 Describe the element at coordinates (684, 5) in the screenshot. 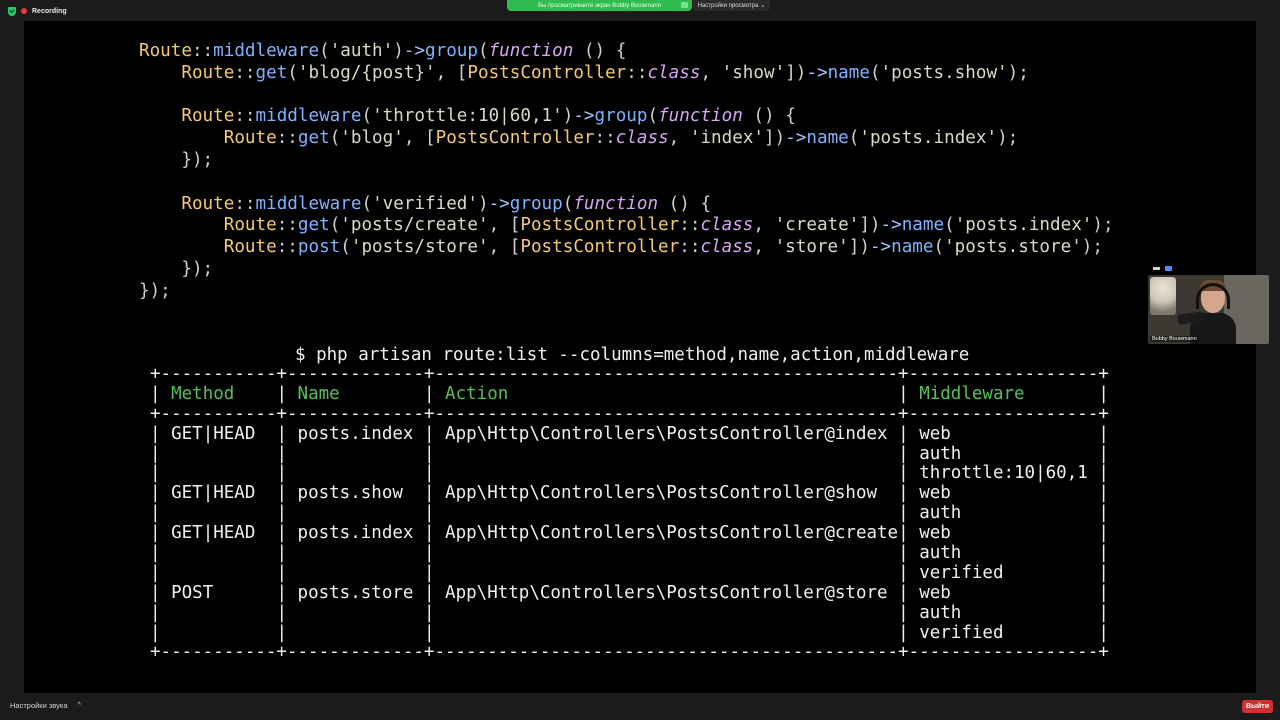

I see `share-badge-icon` at that location.